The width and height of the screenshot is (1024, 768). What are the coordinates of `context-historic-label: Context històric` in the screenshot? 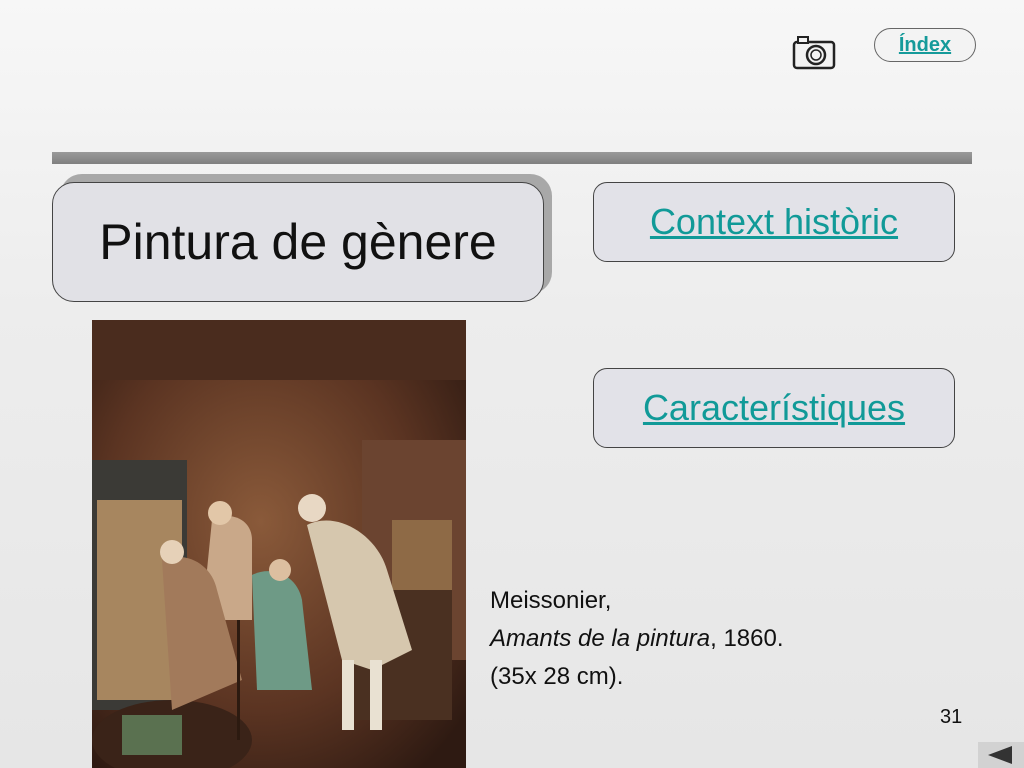 It's located at (774, 222).